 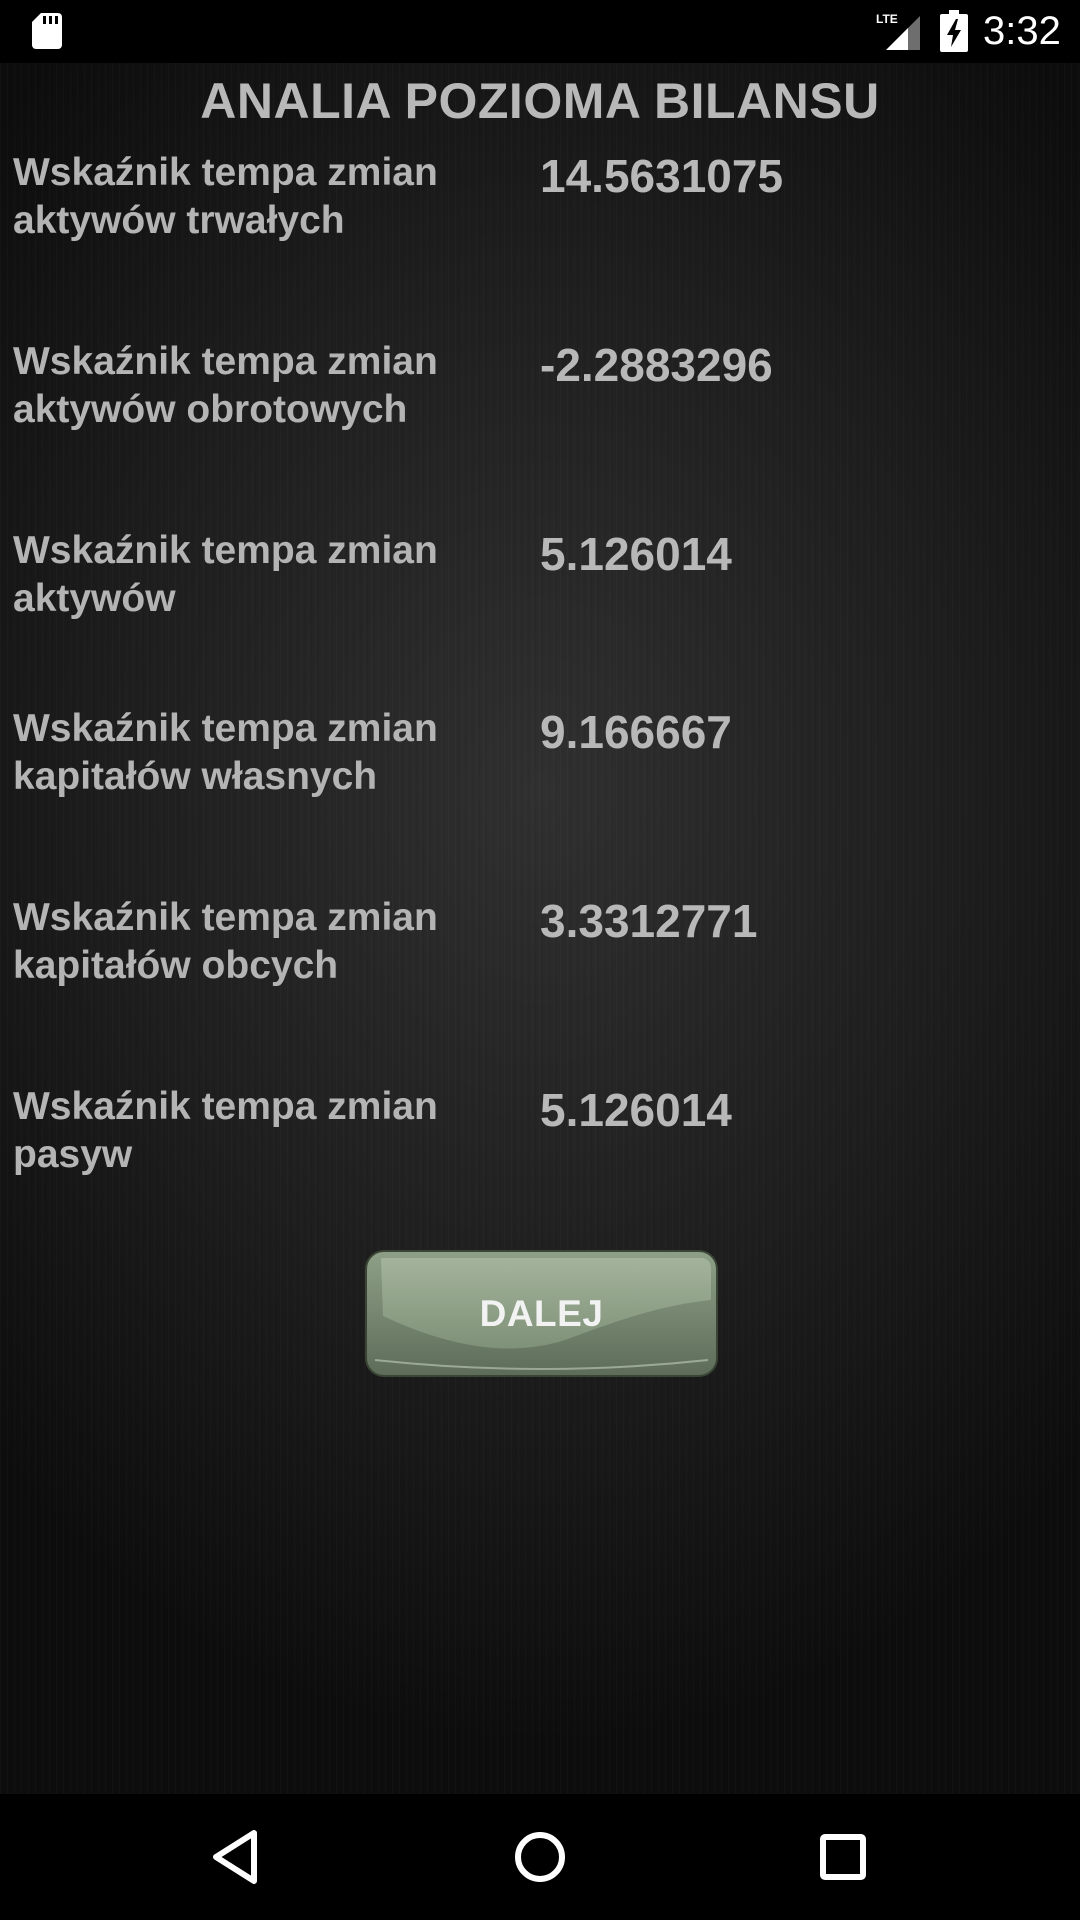 I want to click on indicator-value: 14.5631075, so click(x=662, y=176).